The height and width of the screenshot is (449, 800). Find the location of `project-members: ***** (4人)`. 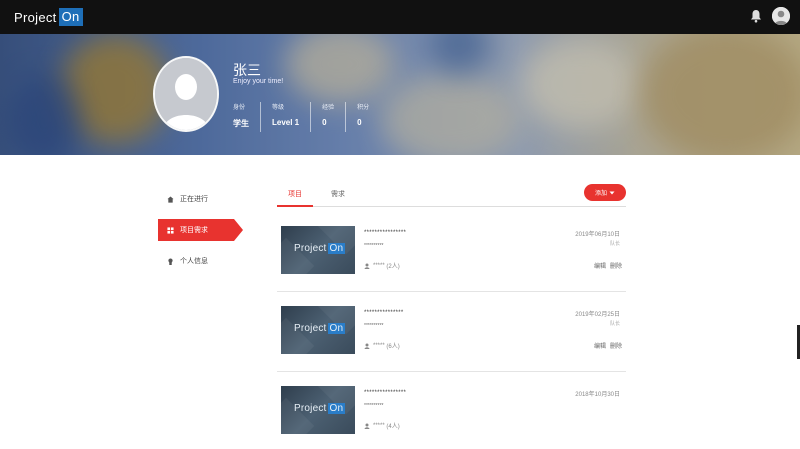

project-members: ***** (4人) is located at coordinates (382, 425).